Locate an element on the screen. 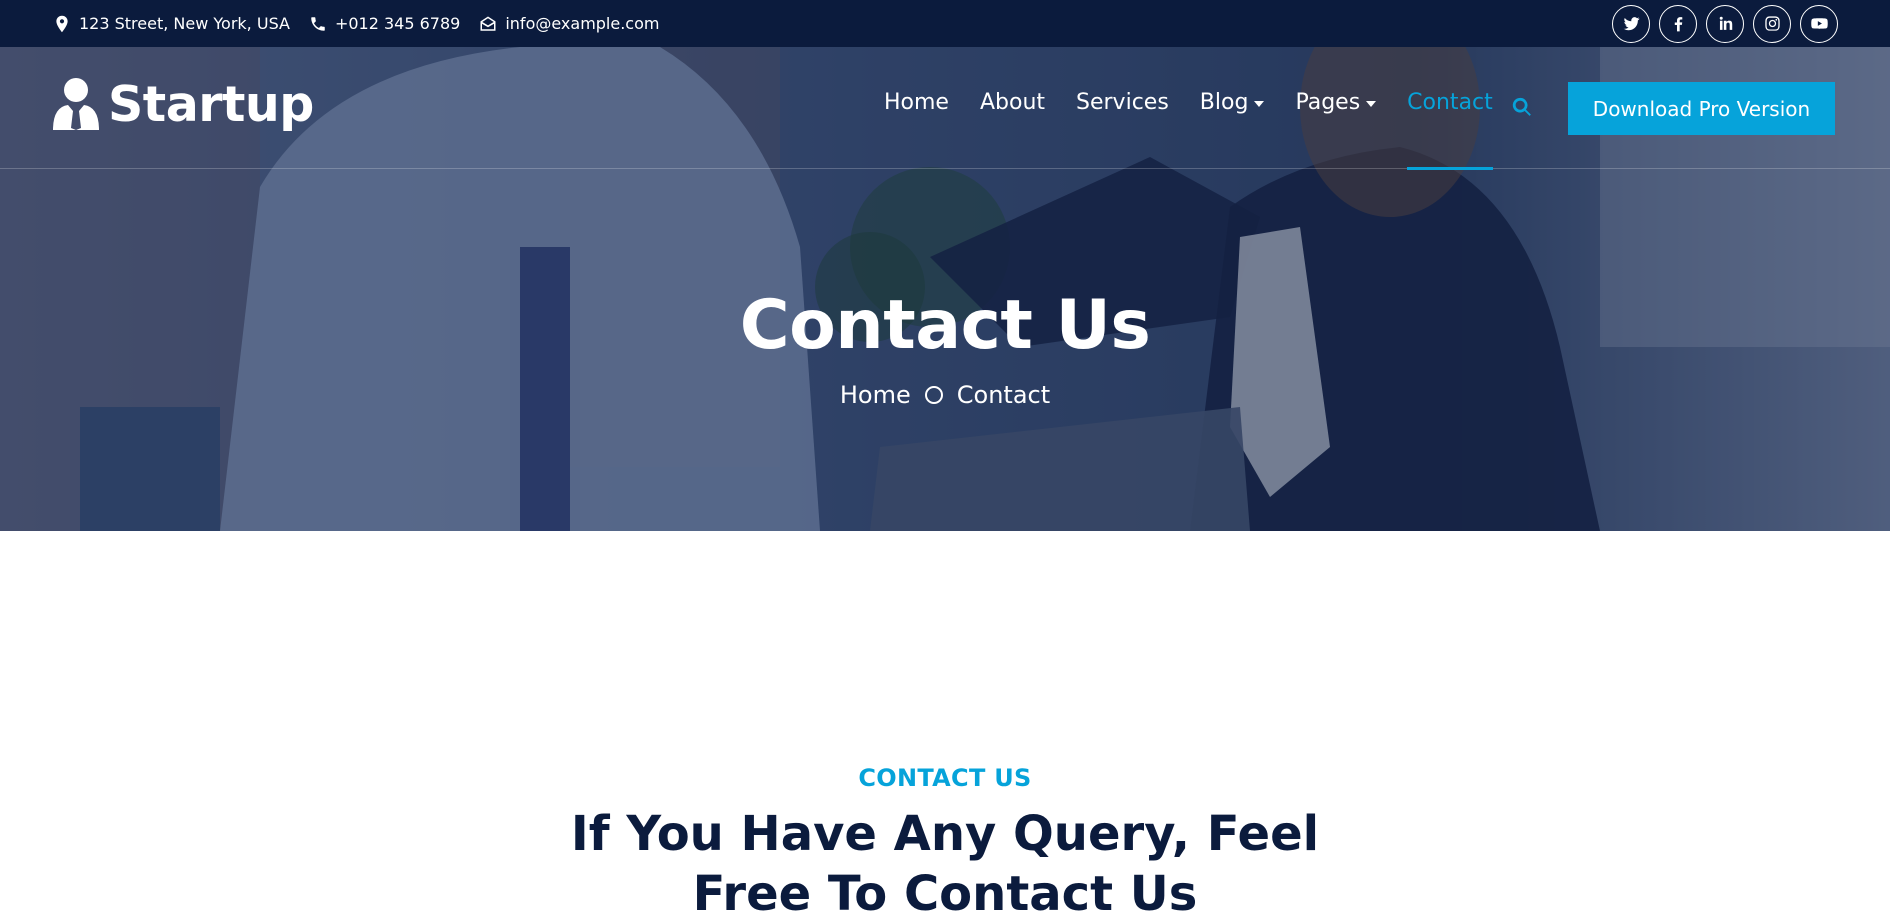 This screenshot has height=924, width=1890. brand-name: Startup is located at coordinates (211, 104).